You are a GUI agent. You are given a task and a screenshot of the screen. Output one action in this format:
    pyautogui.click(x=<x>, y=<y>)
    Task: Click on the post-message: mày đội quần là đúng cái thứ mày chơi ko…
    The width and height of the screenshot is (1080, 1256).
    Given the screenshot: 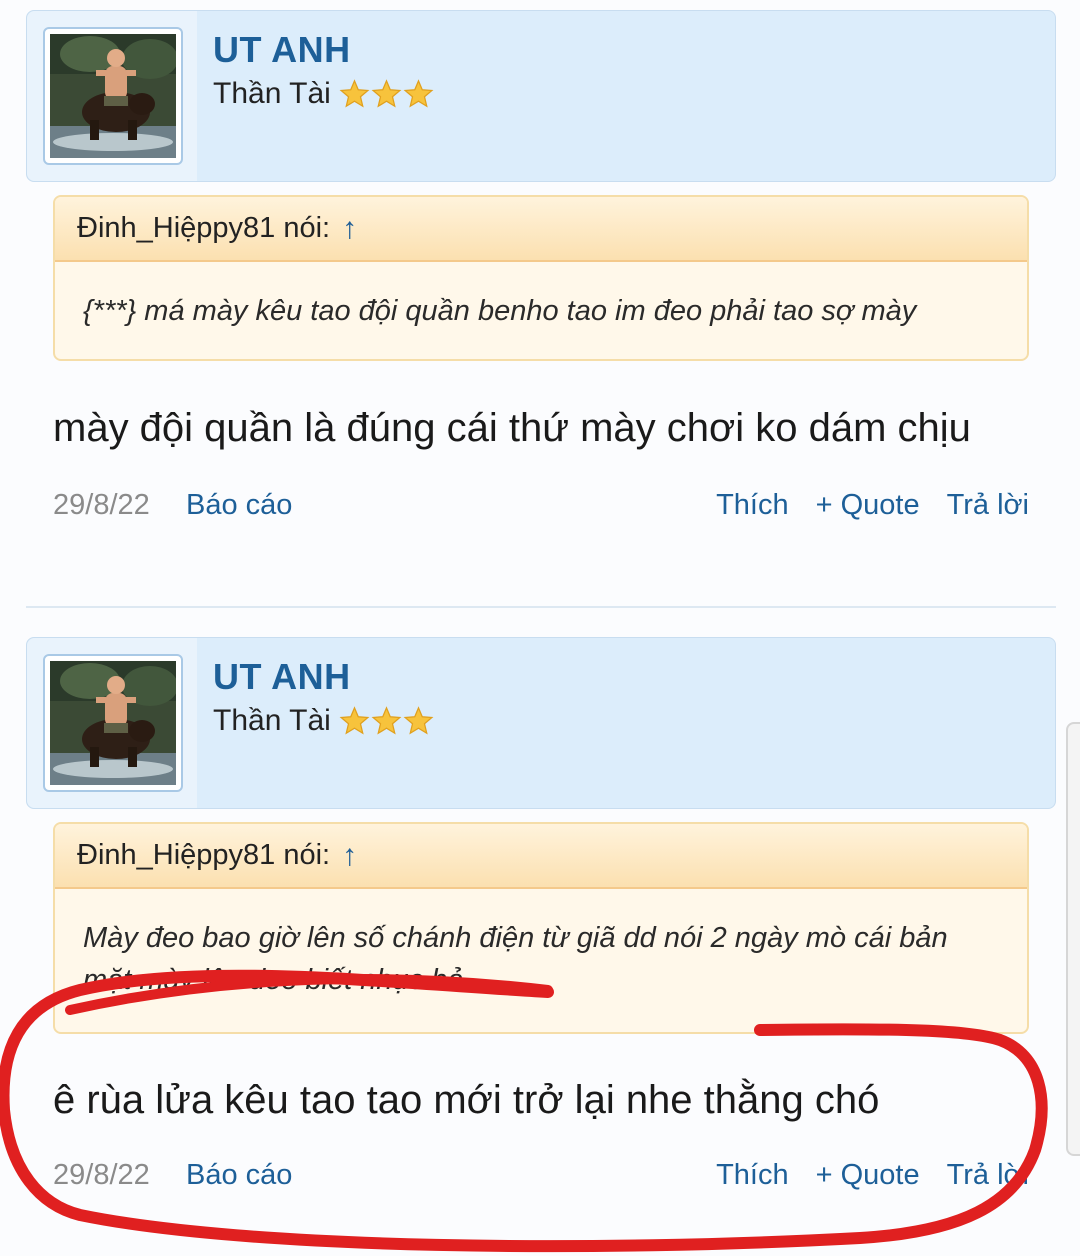 What is the action you would take?
    pyautogui.click(x=512, y=428)
    